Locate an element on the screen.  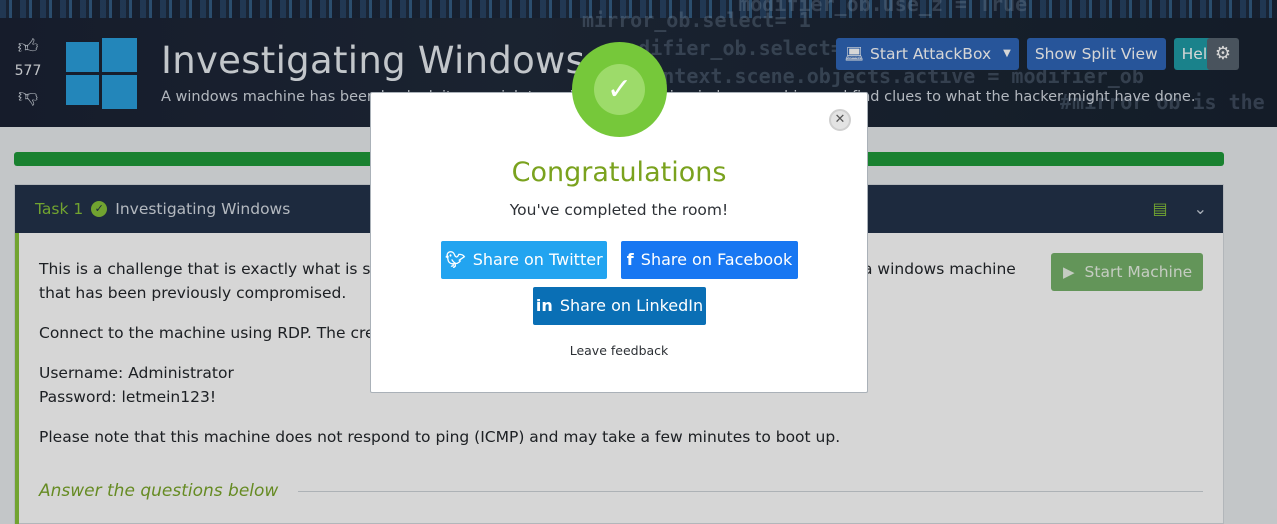
facebook-icon: f is located at coordinates (630, 259).